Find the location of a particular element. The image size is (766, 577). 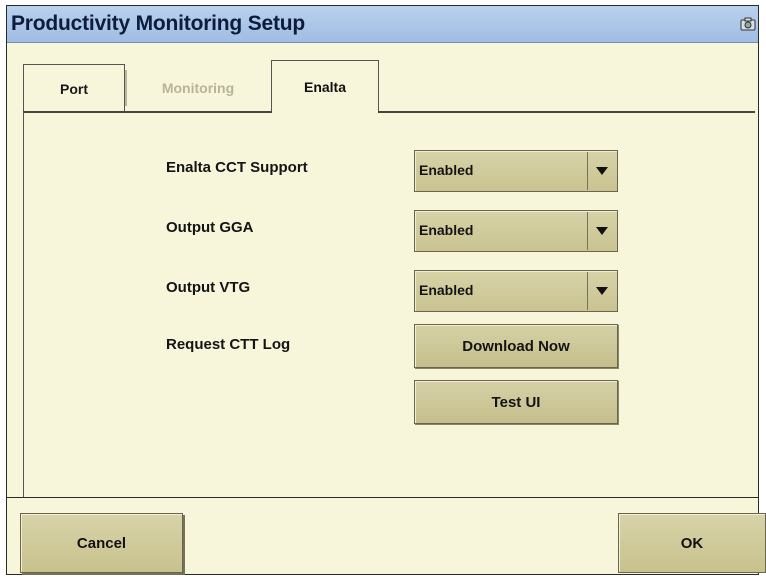

tab-monitoring-label: Monitoring is located at coordinates (198, 88).